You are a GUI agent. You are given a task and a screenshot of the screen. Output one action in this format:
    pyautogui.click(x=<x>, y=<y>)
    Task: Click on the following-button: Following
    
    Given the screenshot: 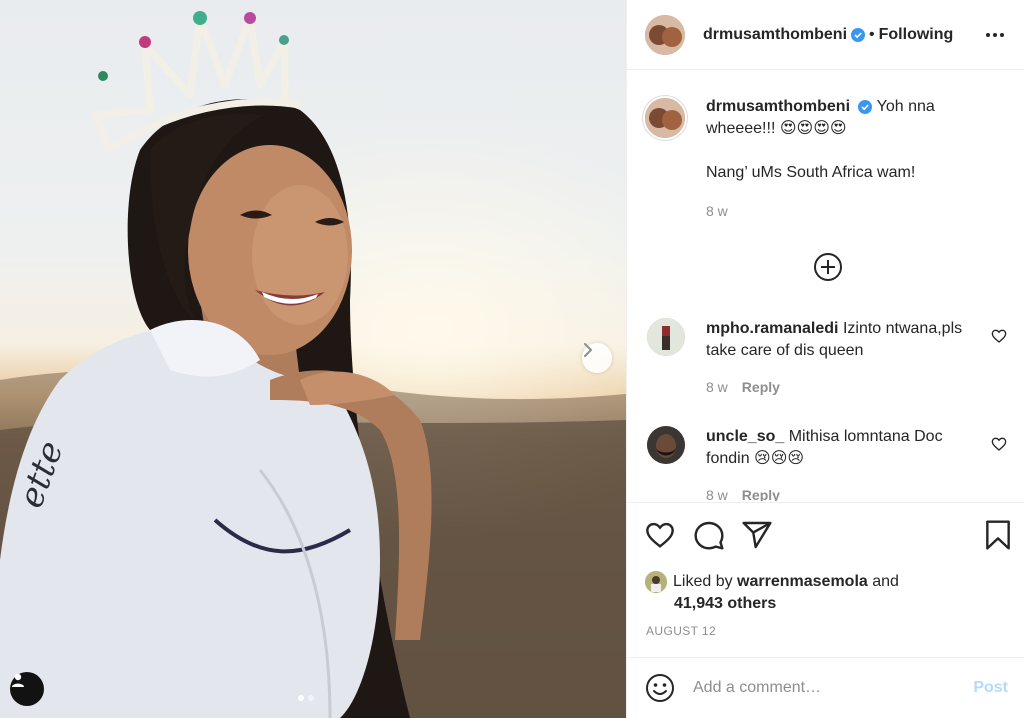 What is the action you would take?
    pyautogui.click(x=916, y=35)
    